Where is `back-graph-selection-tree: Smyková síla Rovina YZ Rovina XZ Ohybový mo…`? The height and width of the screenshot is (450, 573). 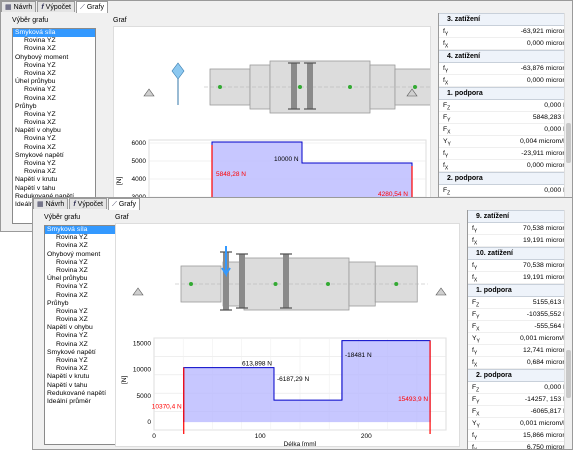 back-graph-selection-tree: Smyková síla Rovina YZ Rovina XZ Ohybový mo… is located at coordinates (54, 126).